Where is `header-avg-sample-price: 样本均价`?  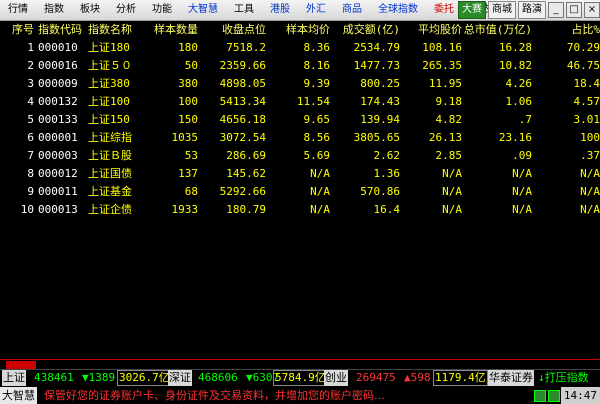 header-avg-sample-price: 样本均价 is located at coordinates (299, 30).